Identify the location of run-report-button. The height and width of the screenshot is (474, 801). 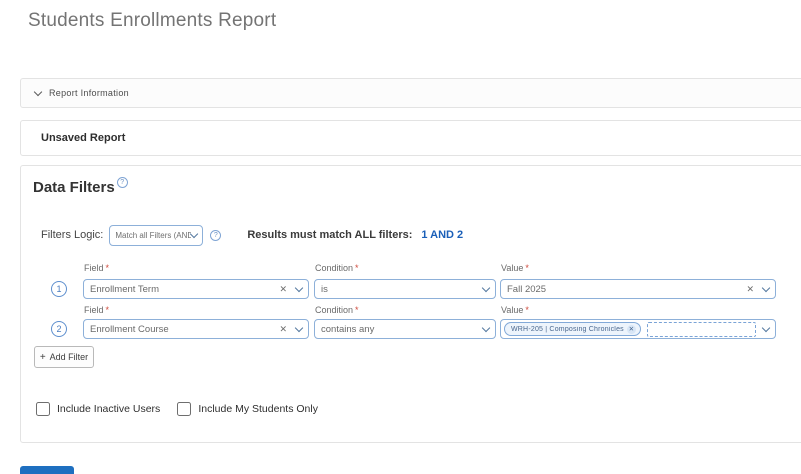
(47, 470).